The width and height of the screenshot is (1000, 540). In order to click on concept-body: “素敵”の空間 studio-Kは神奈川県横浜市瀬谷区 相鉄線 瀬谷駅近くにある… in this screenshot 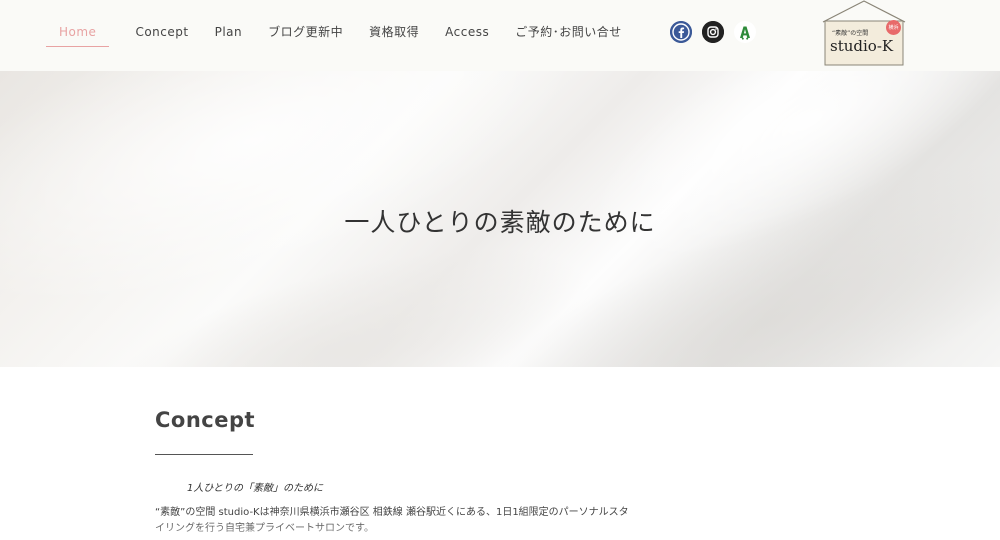, I will do `click(400, 521)`.